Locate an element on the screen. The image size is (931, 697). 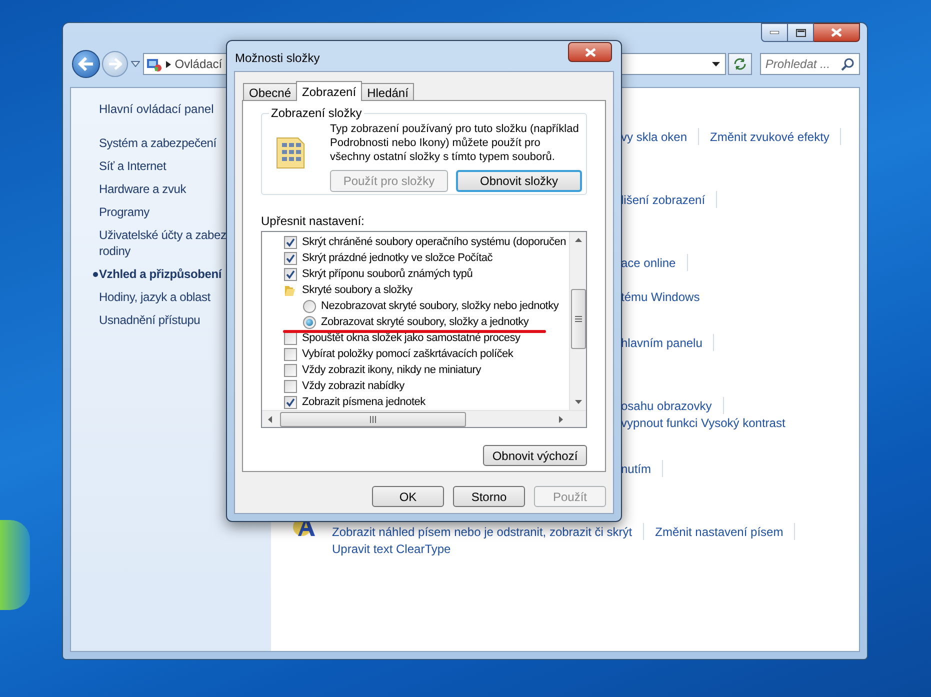
dropdown-arrow-icon is located at coordinates (716, 64).